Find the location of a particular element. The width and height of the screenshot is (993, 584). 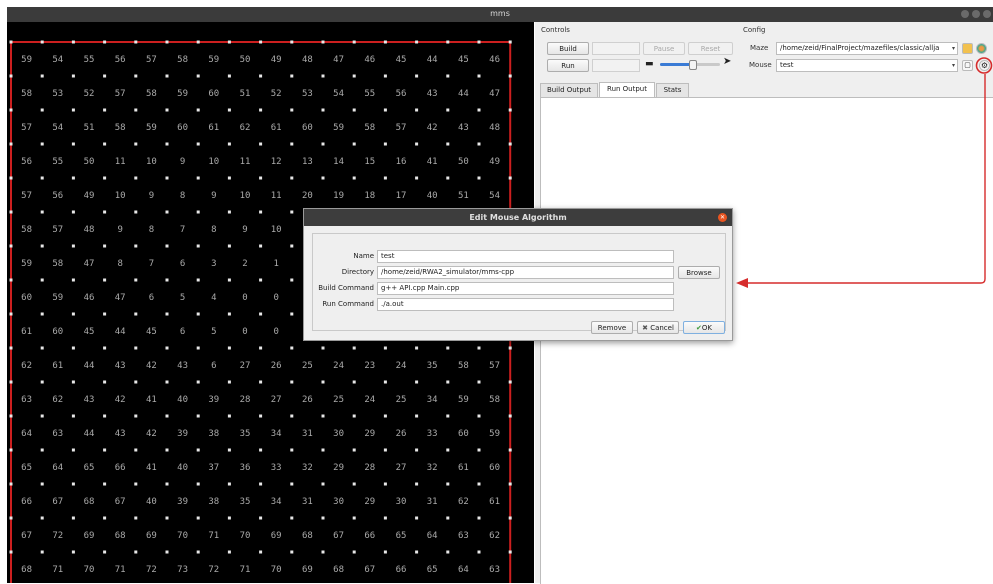

run-button: Run is located at coordinates (568, 65).